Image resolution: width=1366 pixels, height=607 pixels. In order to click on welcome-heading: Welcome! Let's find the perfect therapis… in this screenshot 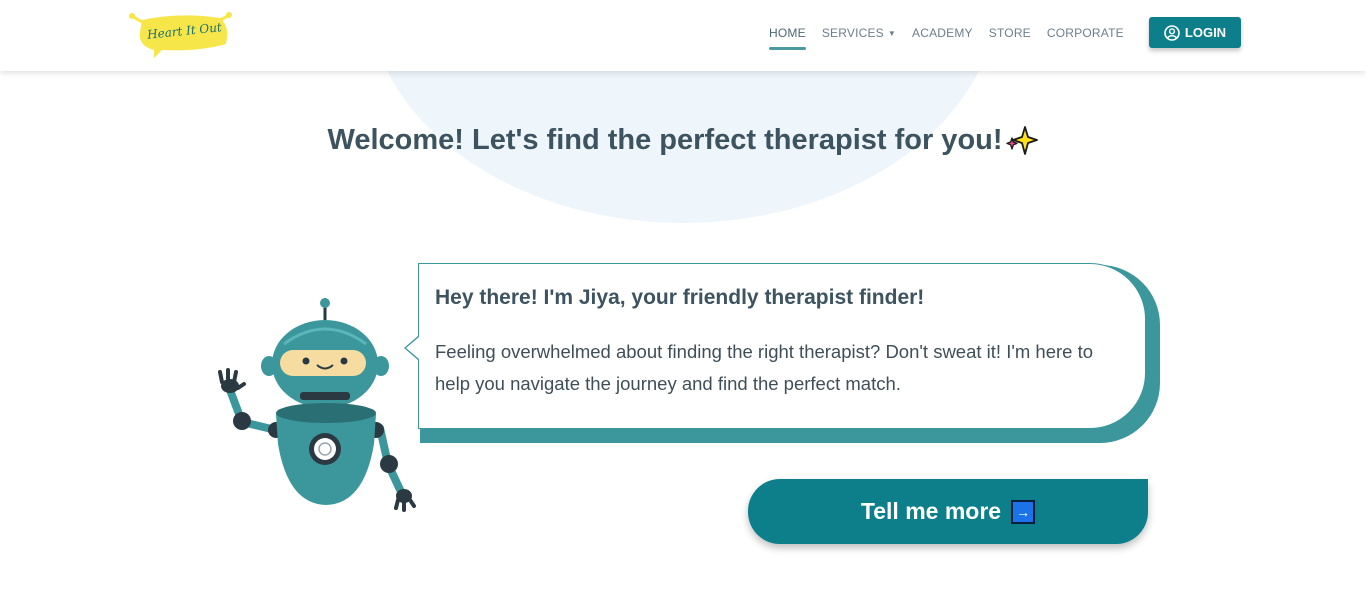, I will do `click(683, 141)`.